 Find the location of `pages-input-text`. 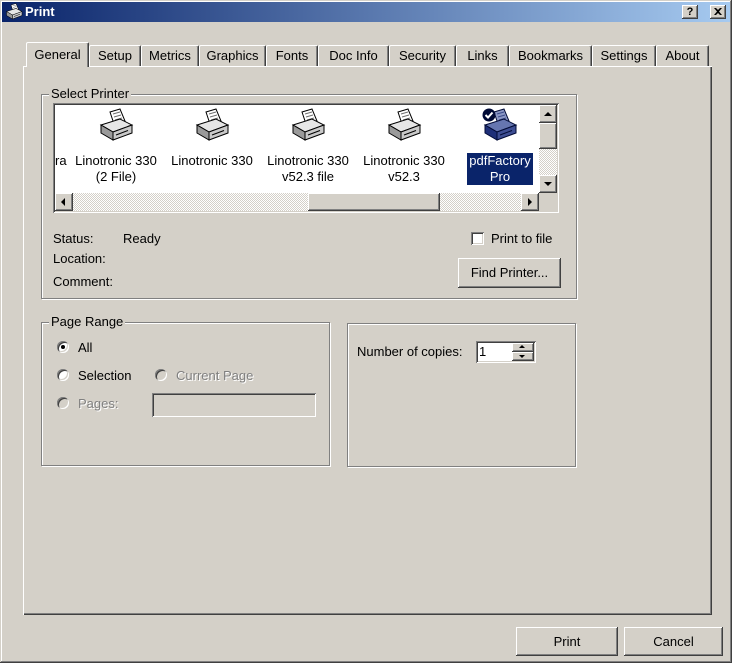

pages-input-text is located at coordinates (233, 404).